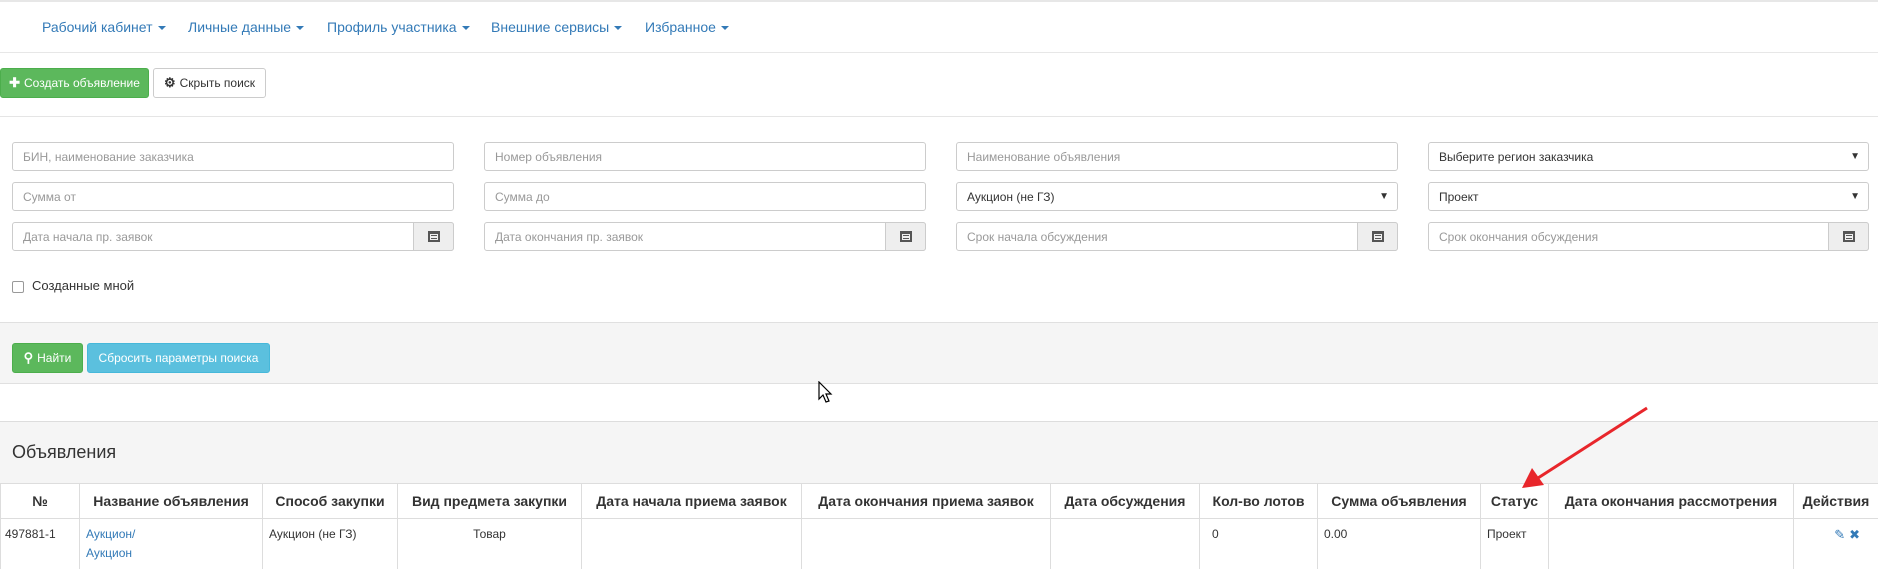 The height and width of the screenshot is (569, 1878). What do you see at coordinates (1399, 501) in the screenshot?
I see `col-header-sum: Сумма объявления` at bounding box center [1399, 501].